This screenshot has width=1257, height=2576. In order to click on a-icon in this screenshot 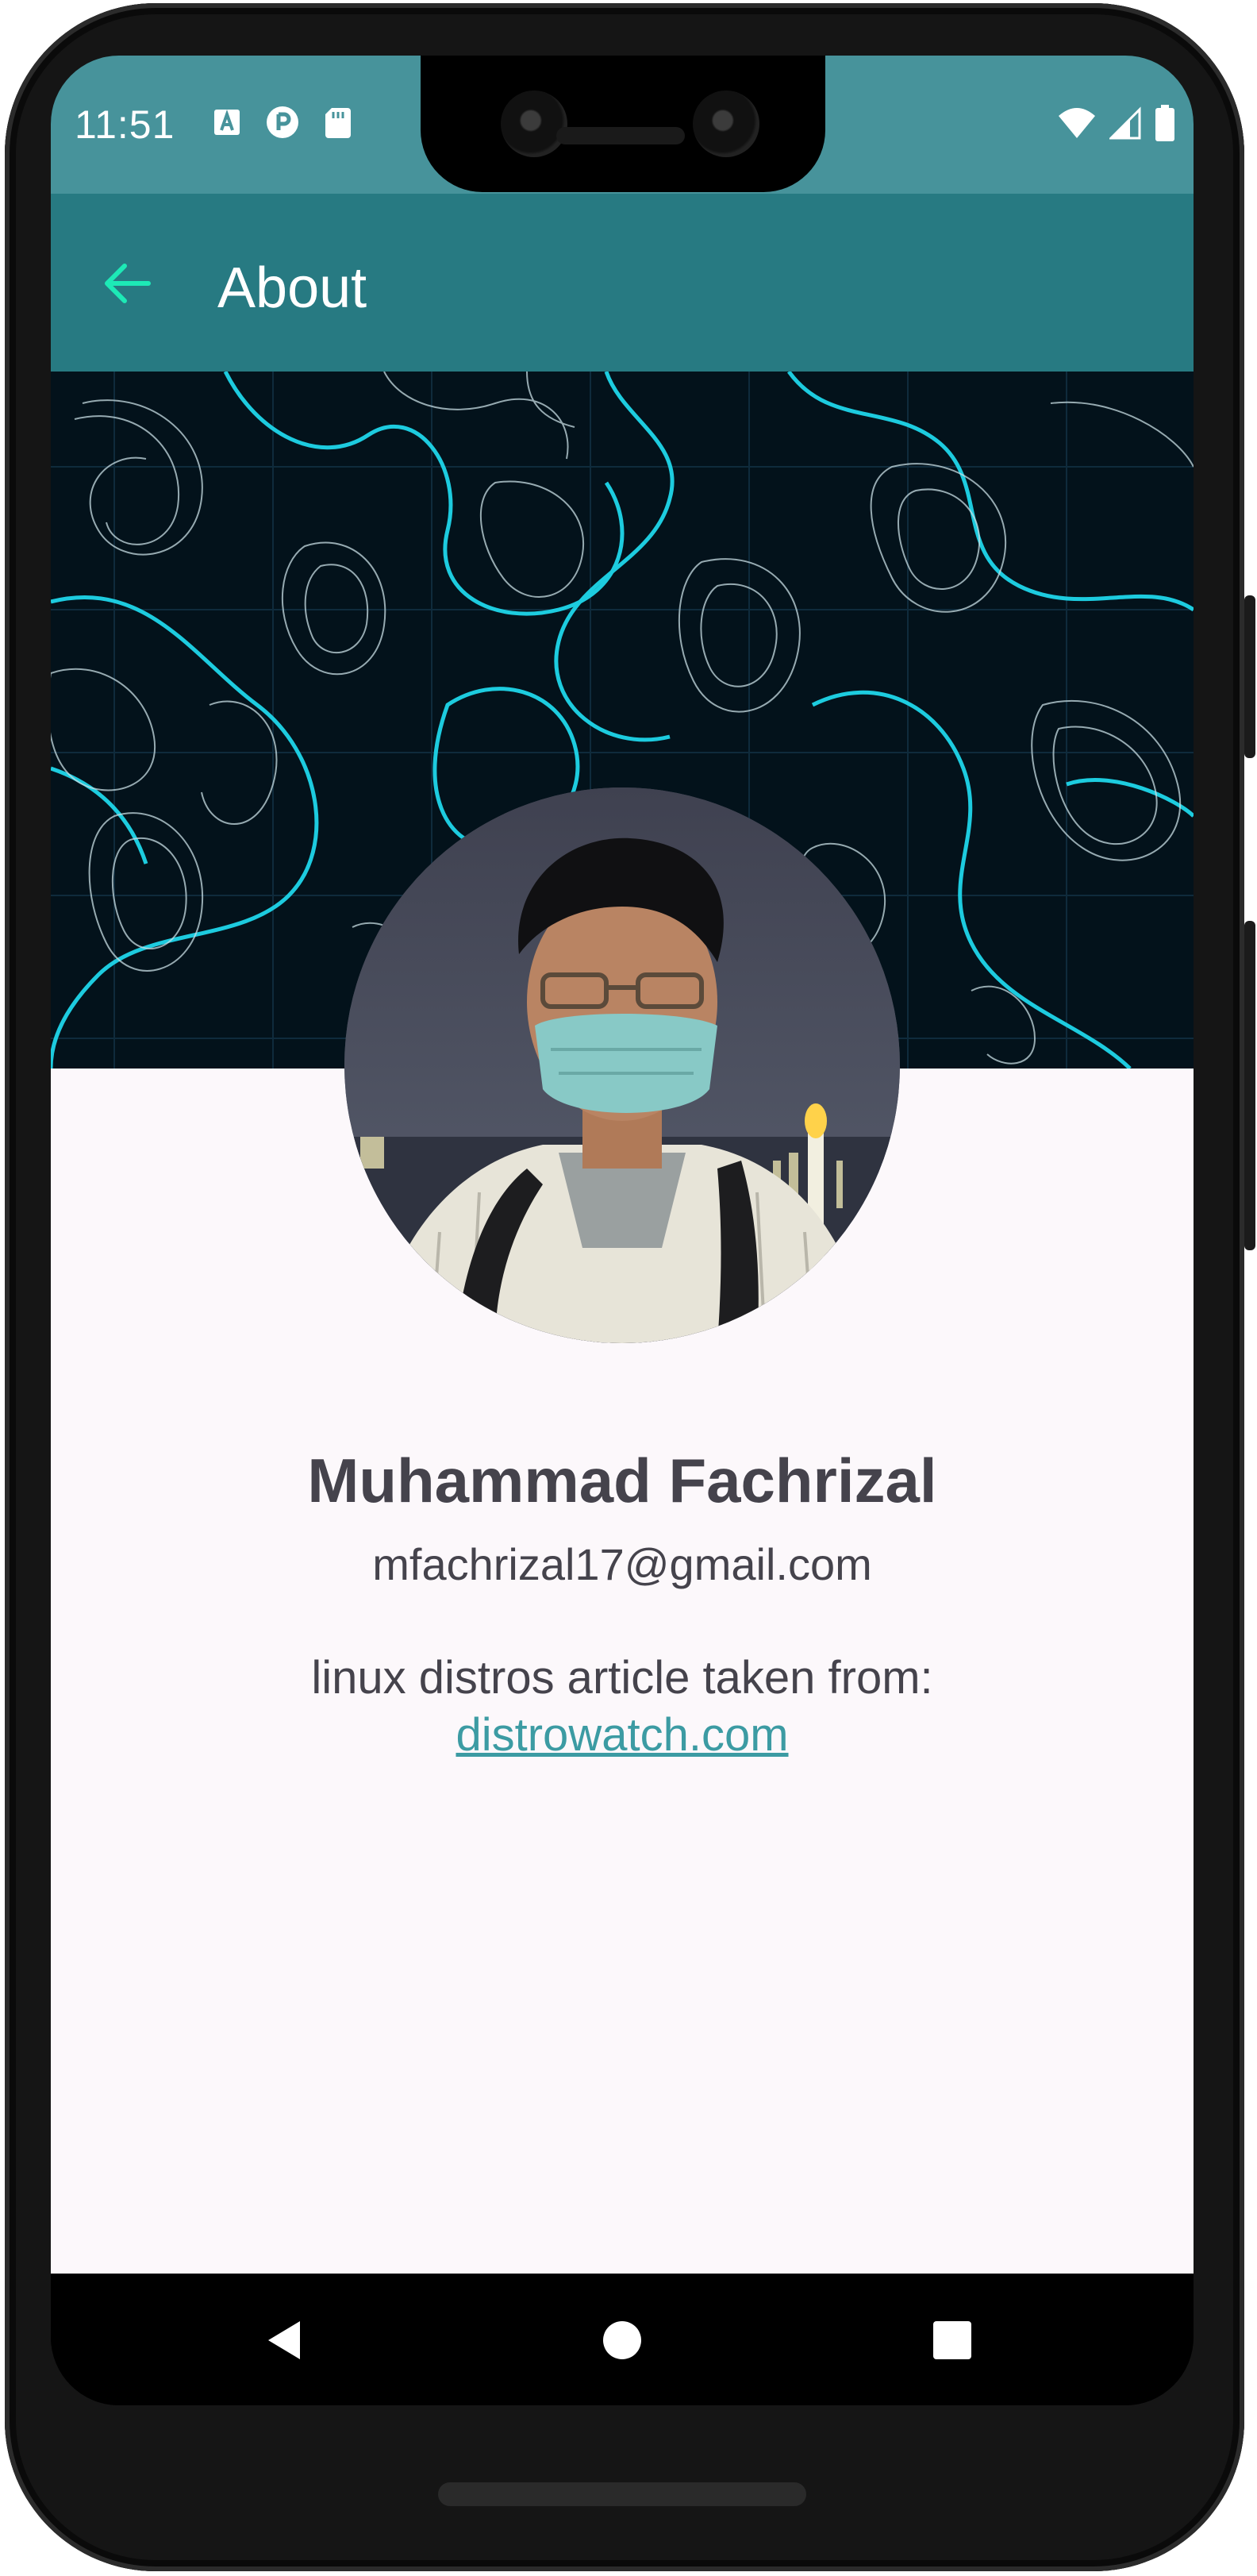, I will do `click(227, 122)`.